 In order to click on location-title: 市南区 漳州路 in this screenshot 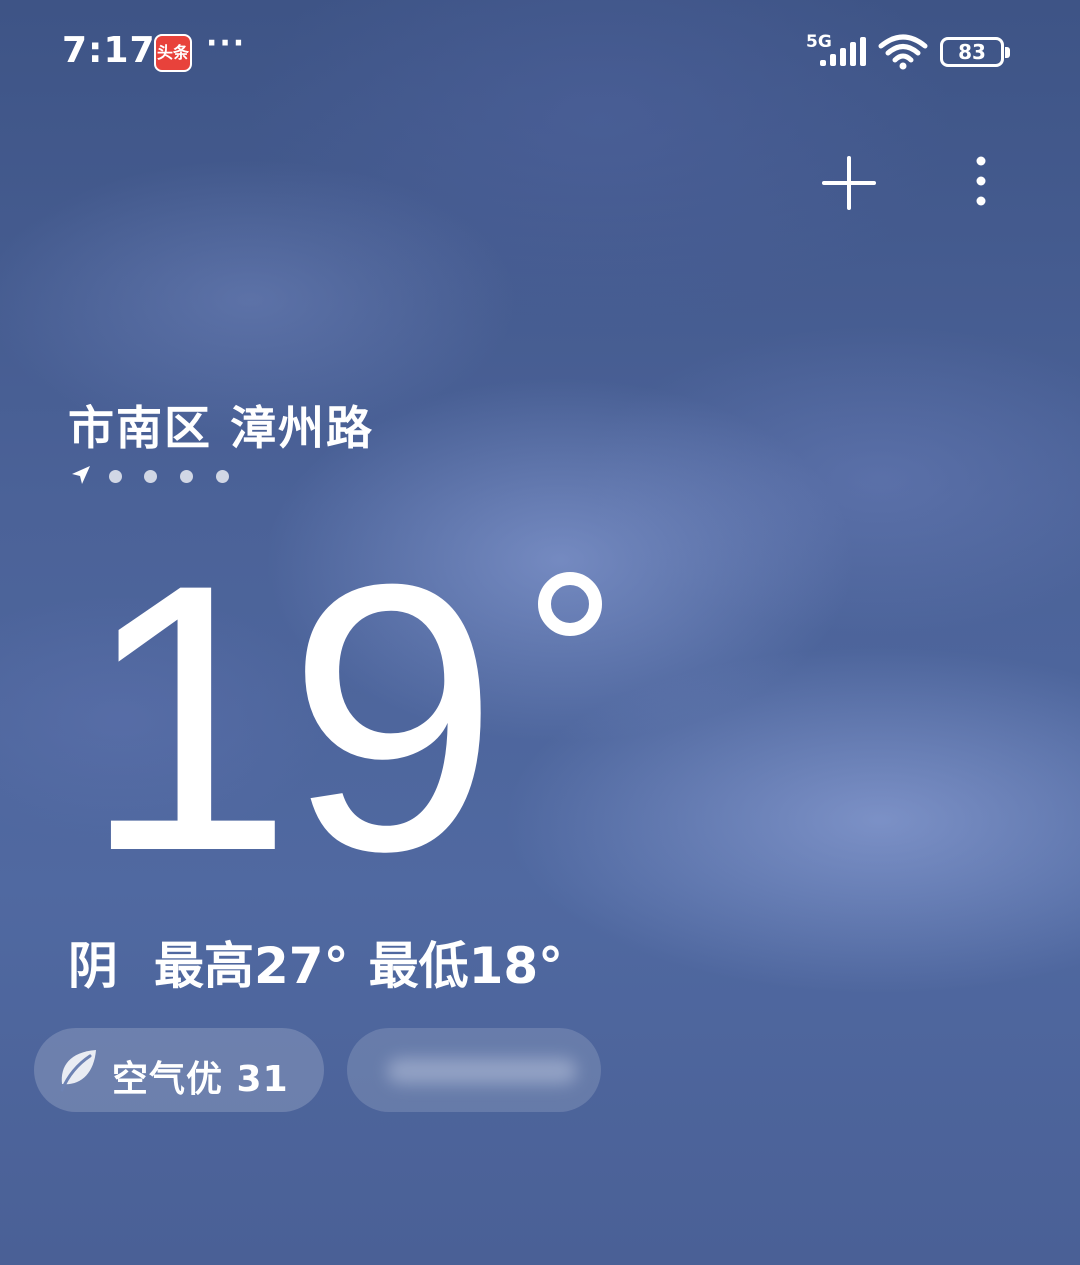, I will do `click(221, 425)`.